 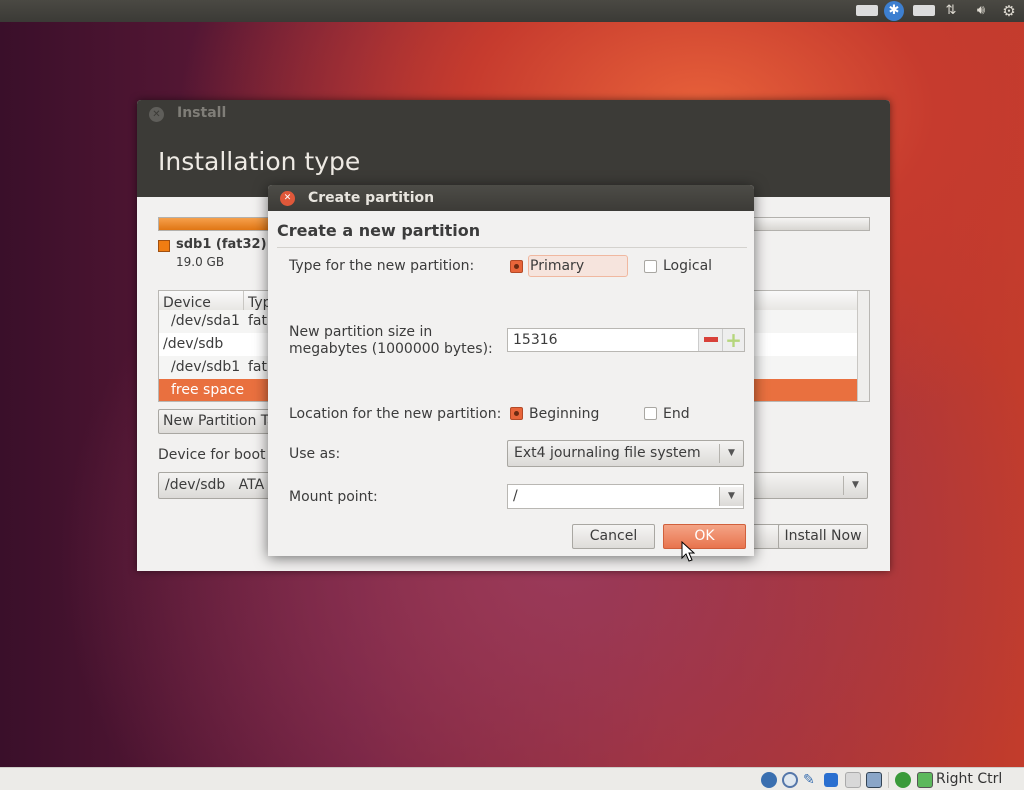 What do you see at coordinates (625, 496) in the screenshot?
I see `mount-point-combo: / ▼` at bounding box center [625, 496].